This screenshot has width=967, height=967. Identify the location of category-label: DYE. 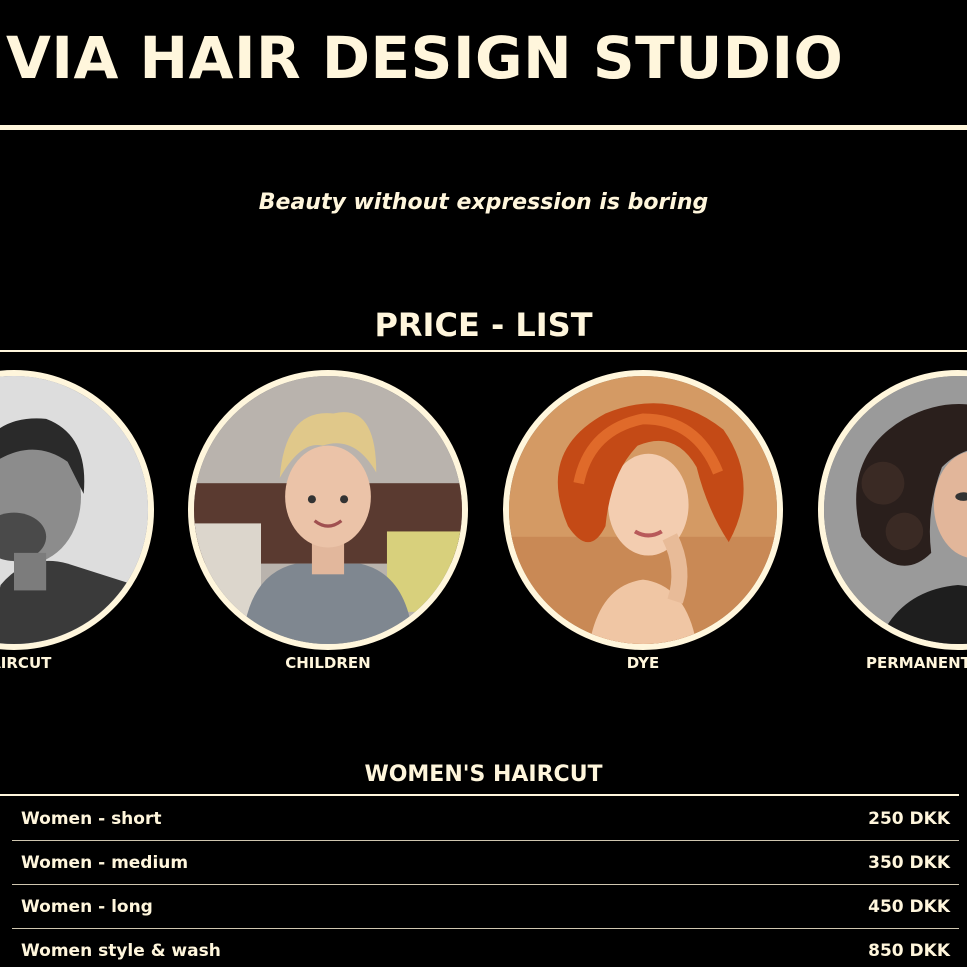
(643, 663).